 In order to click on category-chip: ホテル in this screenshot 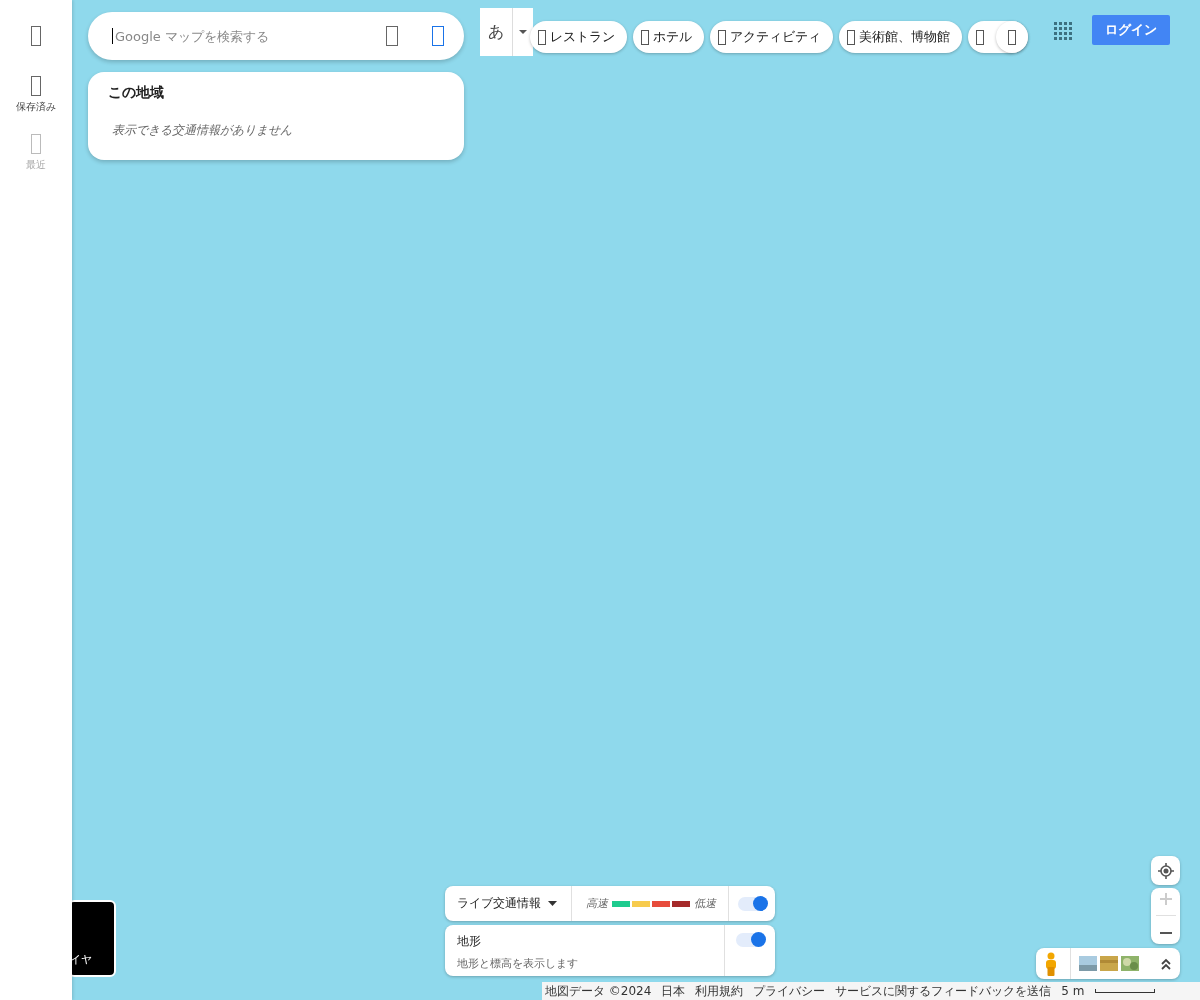, I will do `click(668, 37)`.